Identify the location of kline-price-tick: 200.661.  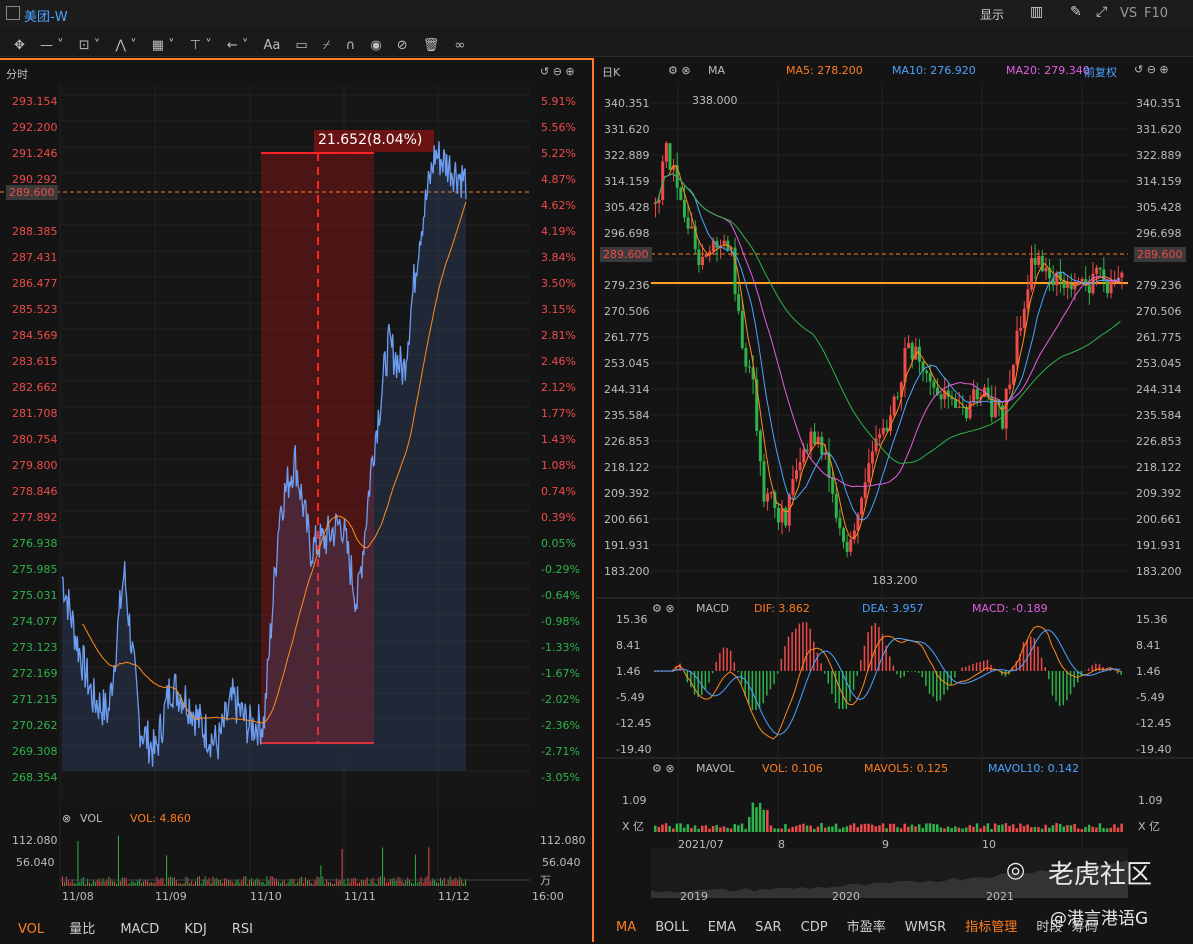
(627, 519).